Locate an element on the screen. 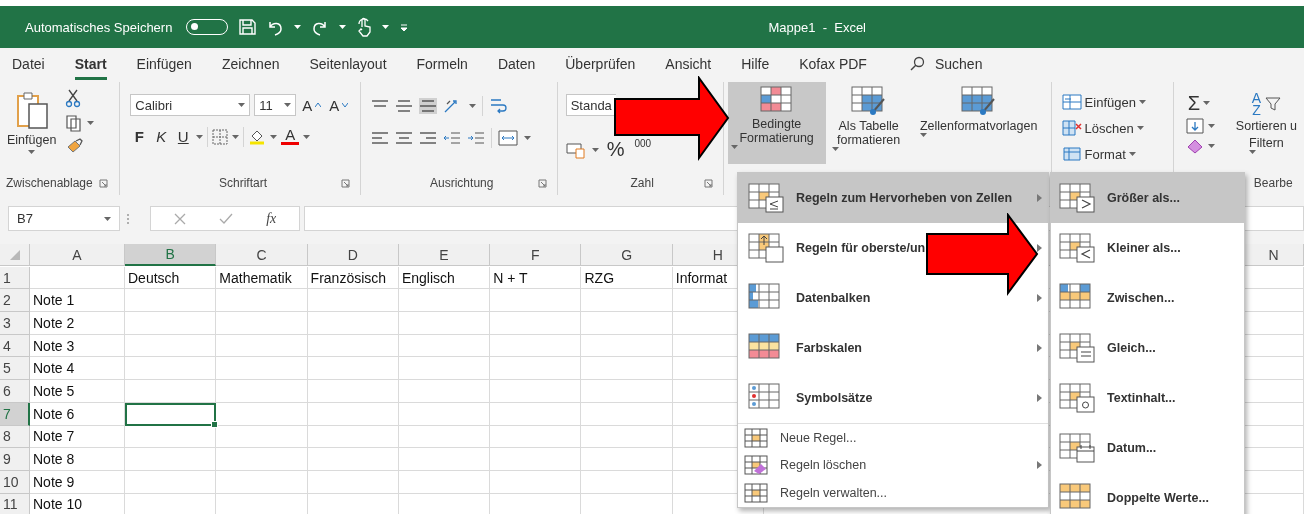  selected-cell is located at coordinates (171, 414).